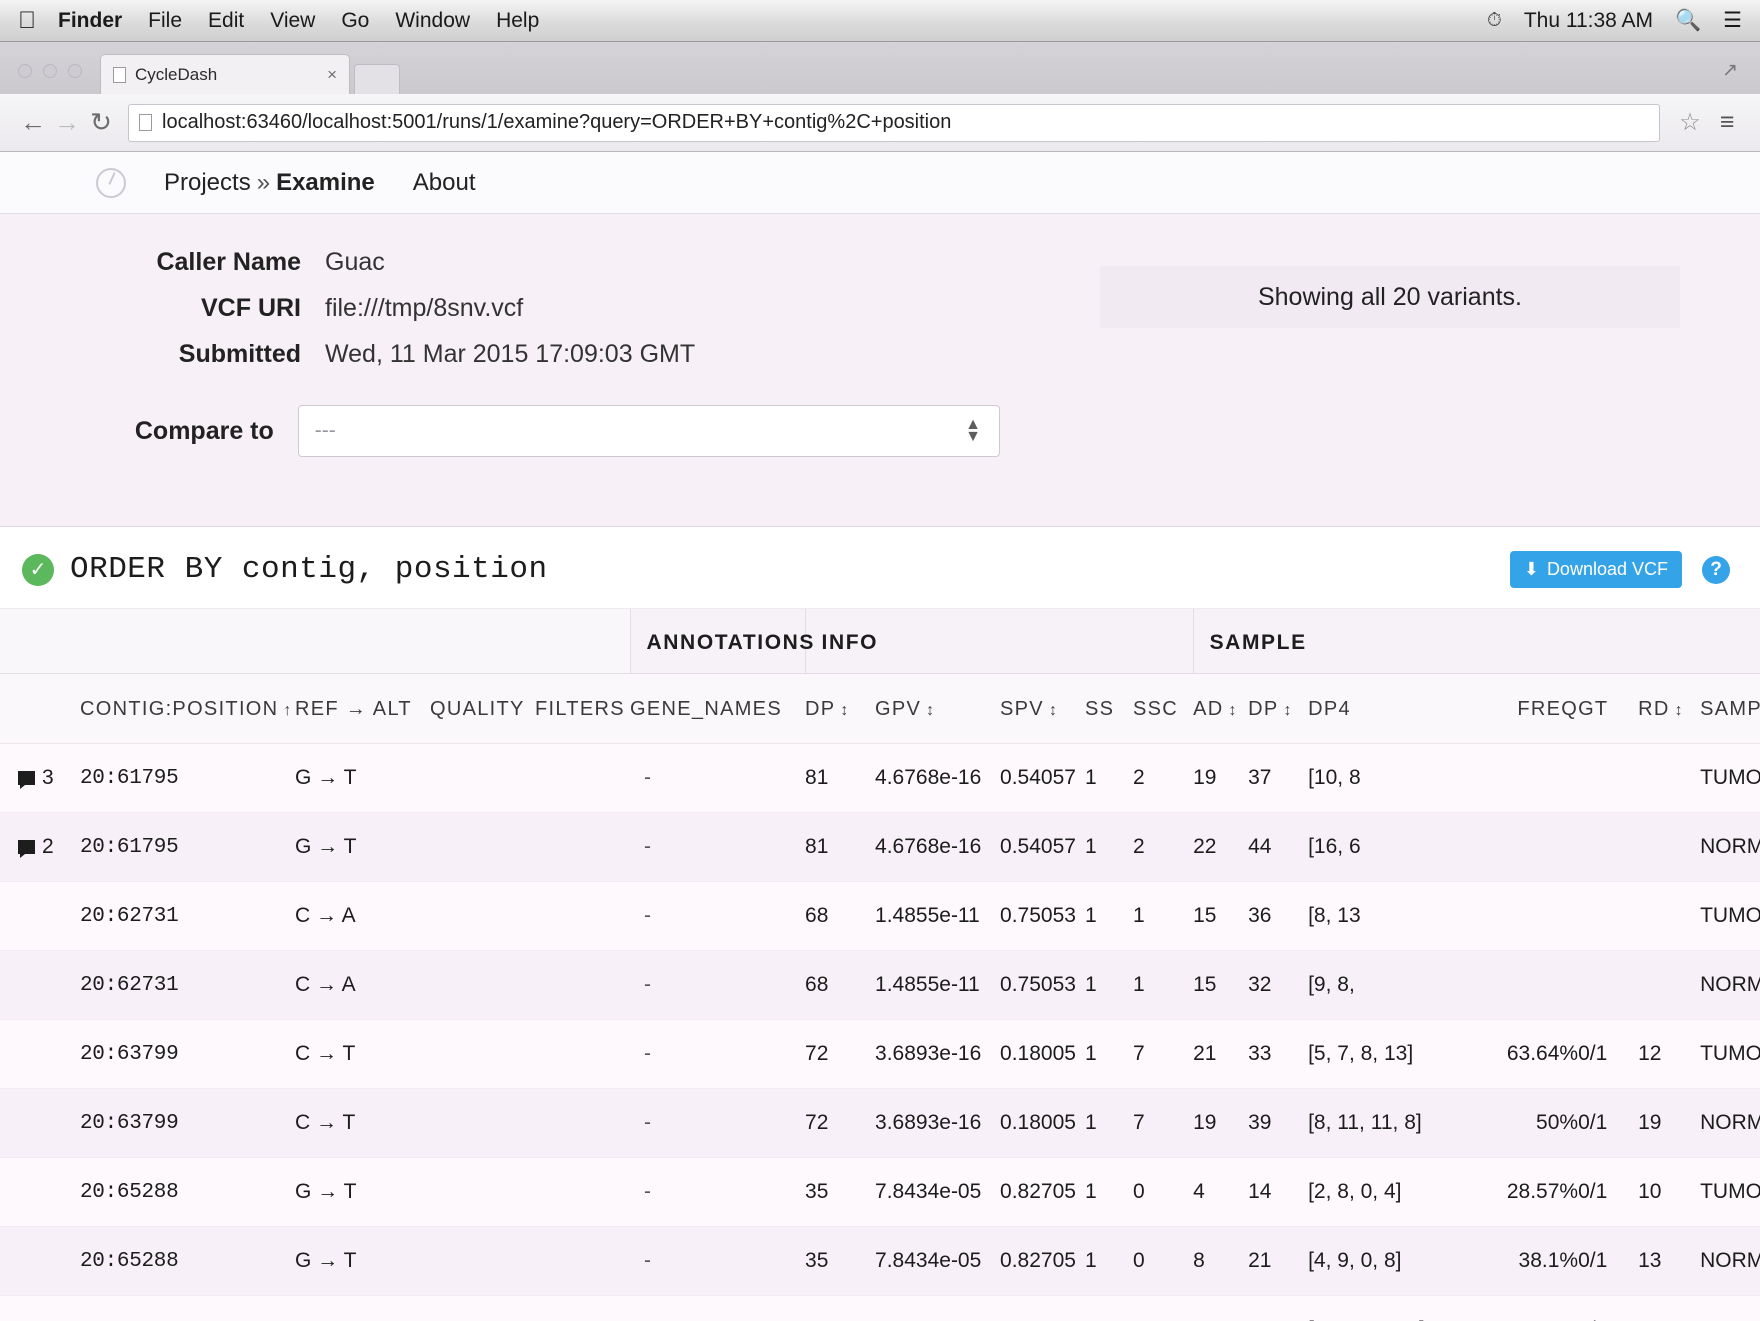 Image resolution: width=1760 pixels, height=1321 pixels. What do you see at coordinates (718, 778) in the screenshot?
I see `cell-gene_names: -` at bounding box center [718, 778].